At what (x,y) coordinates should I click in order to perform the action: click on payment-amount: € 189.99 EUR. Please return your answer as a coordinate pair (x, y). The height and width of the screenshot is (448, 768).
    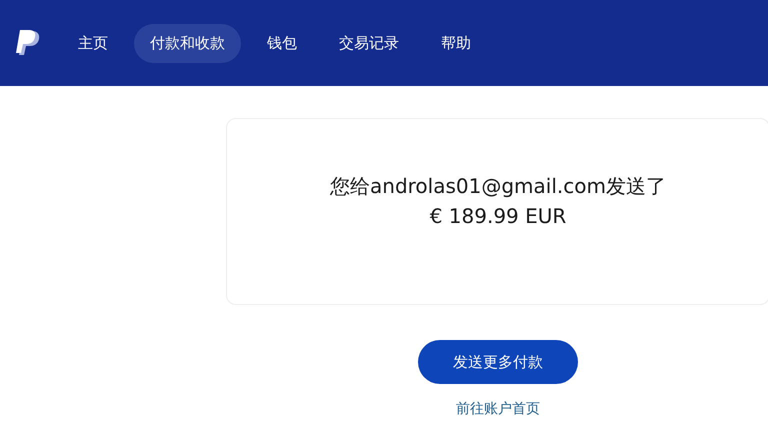
    Looking at the image, I should click on (498, 216).